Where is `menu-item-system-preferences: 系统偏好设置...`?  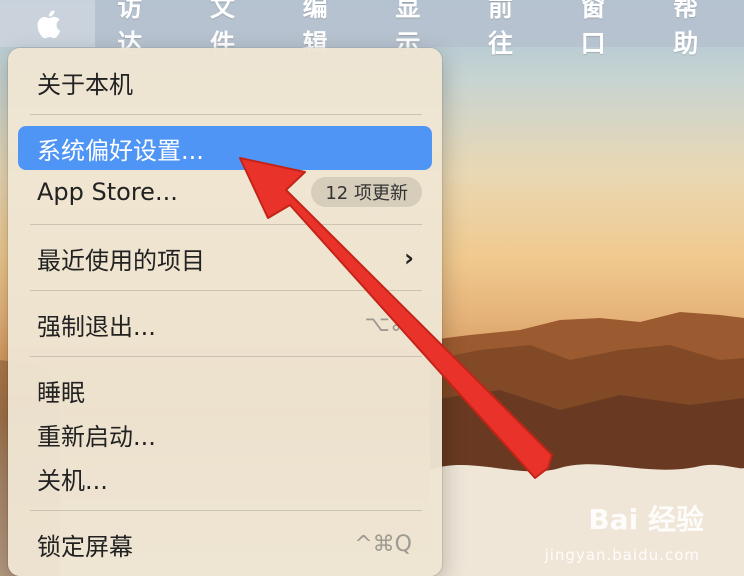
menu-item-system-preferences: 系统偏好设置... is located at coordinates (225, 148).